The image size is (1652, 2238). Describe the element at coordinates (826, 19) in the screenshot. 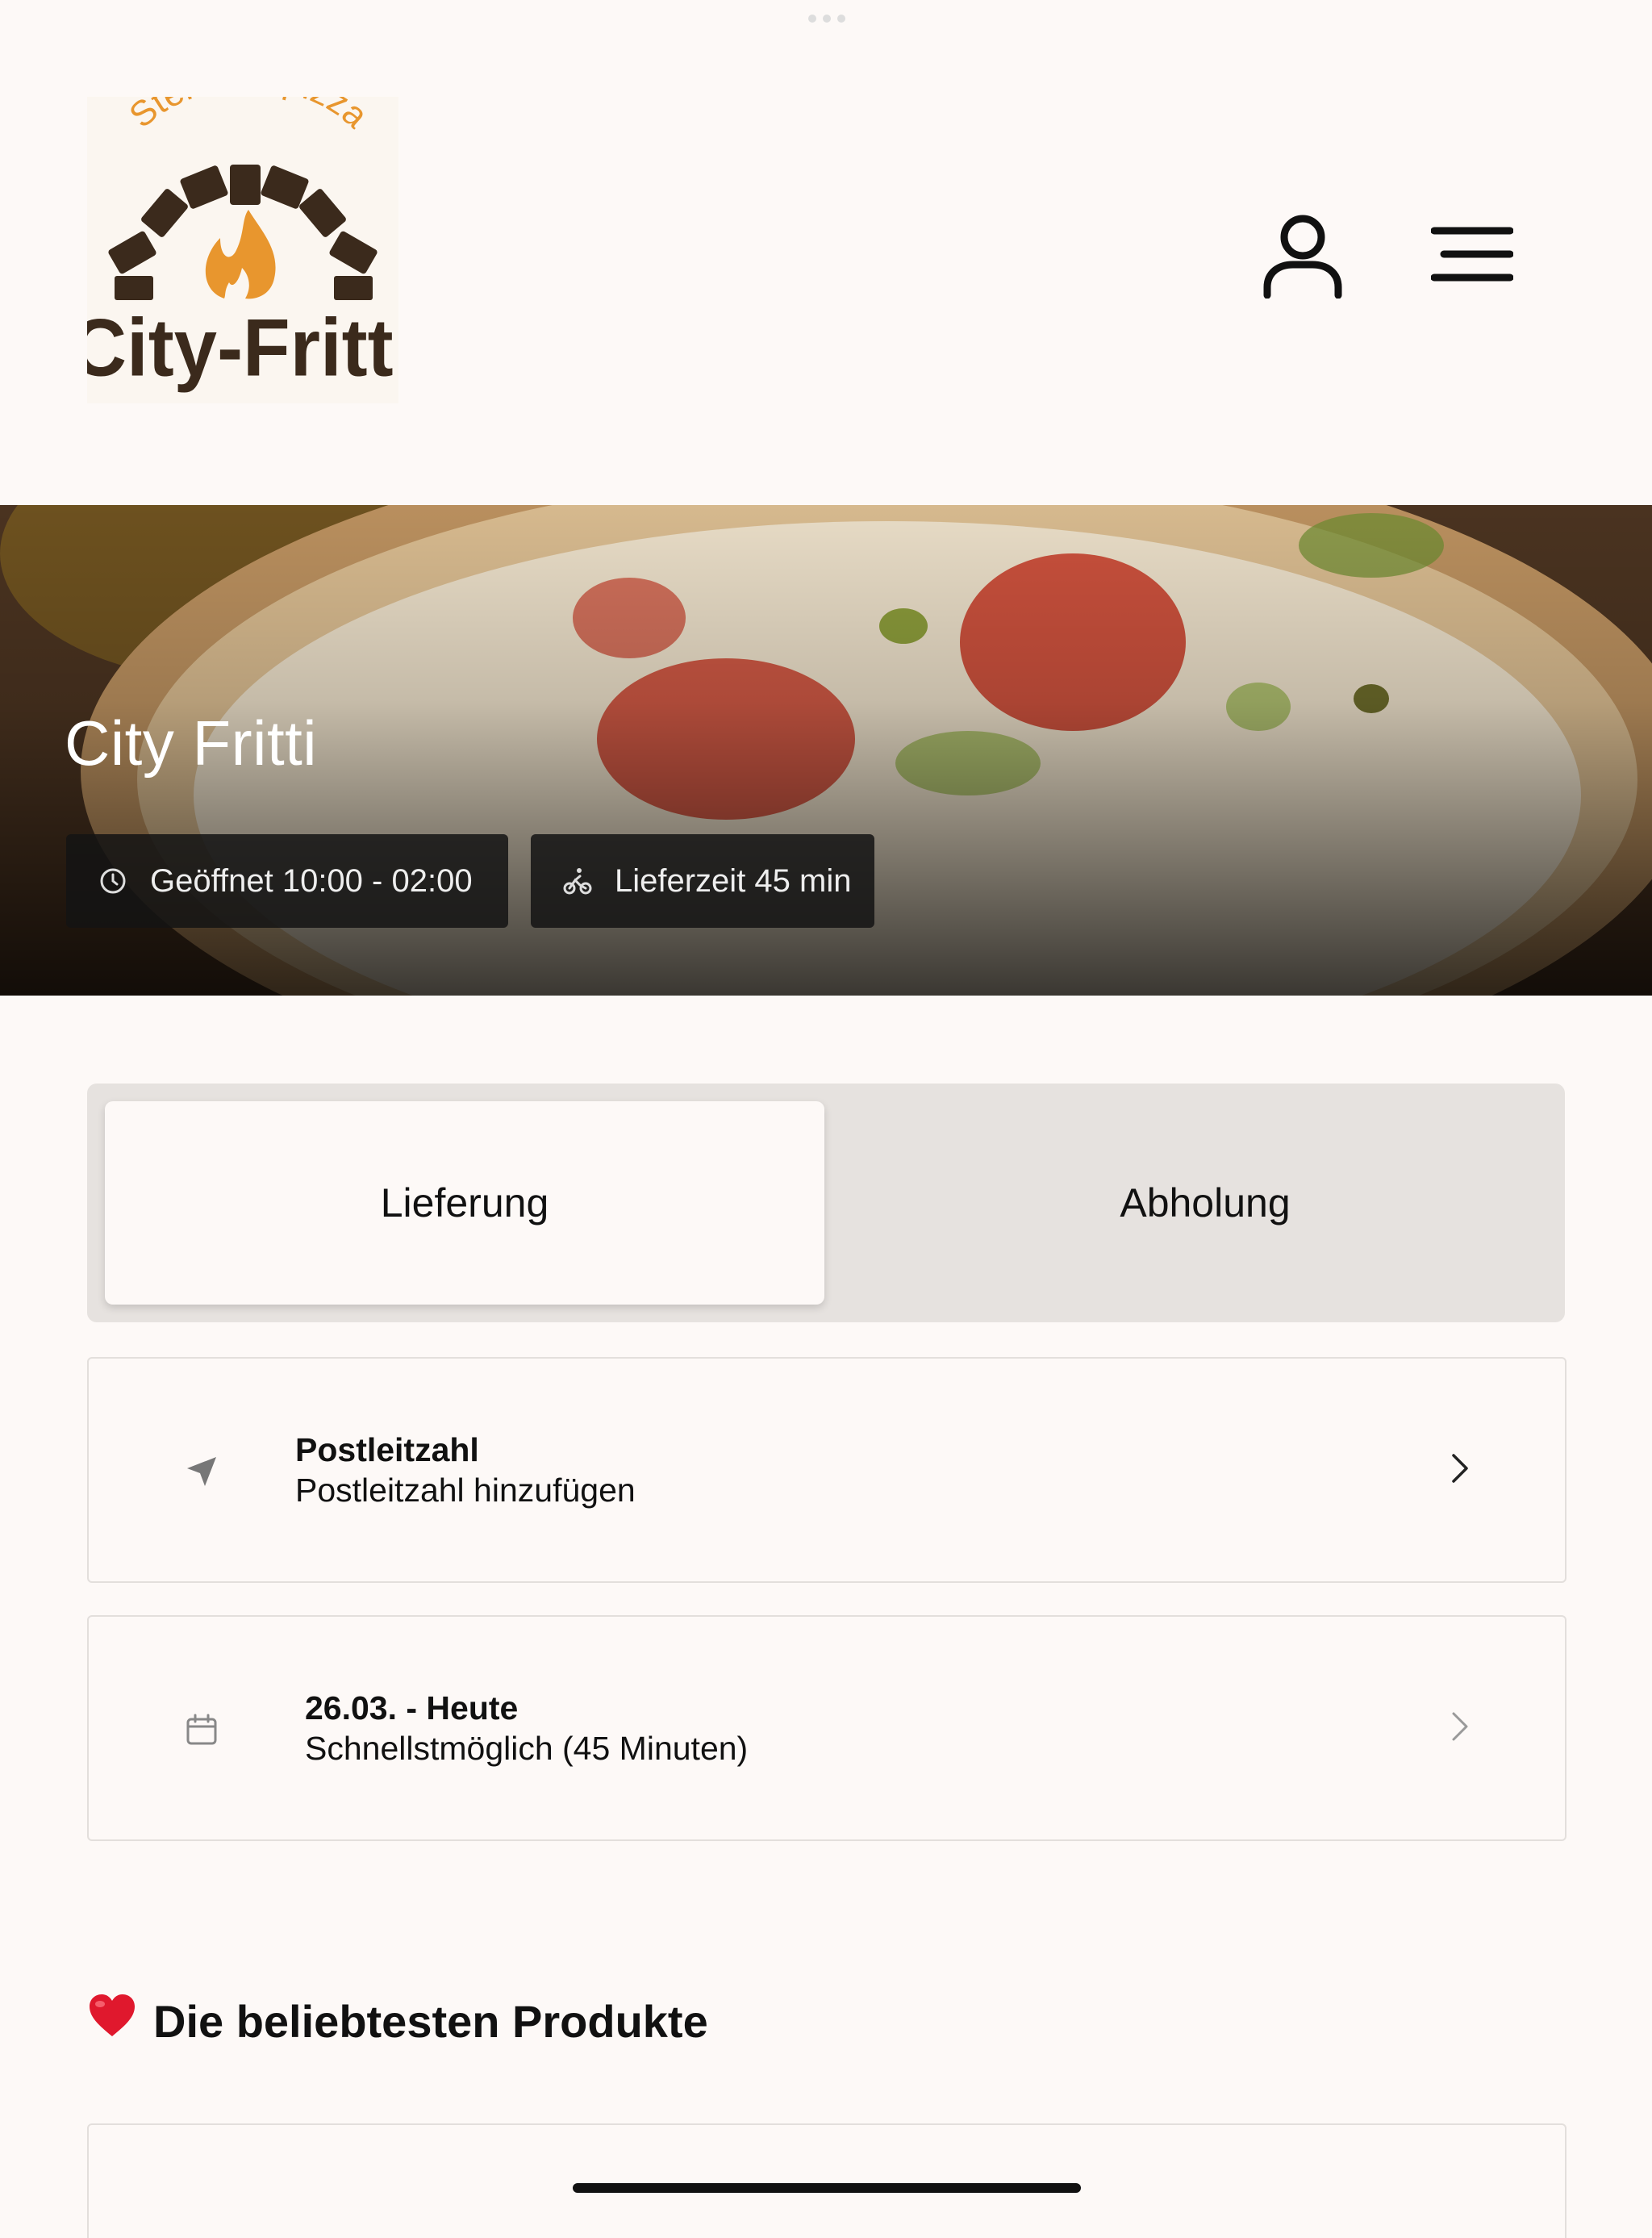

I see `window-grabber` at that location.